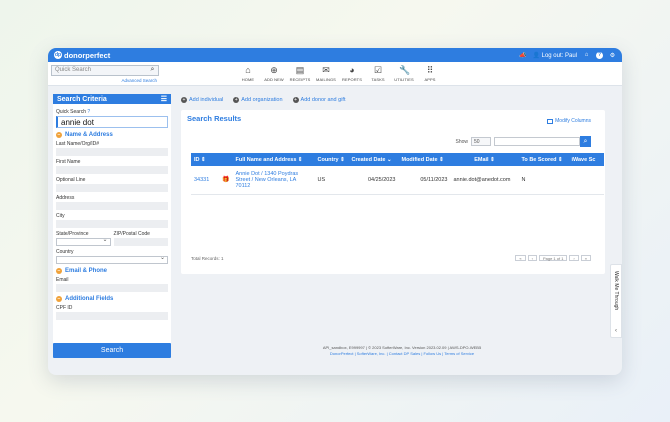 The width and height of the screenshot is (670, 422). I want to click on col-id: ID ⇕, so click(205, 159).